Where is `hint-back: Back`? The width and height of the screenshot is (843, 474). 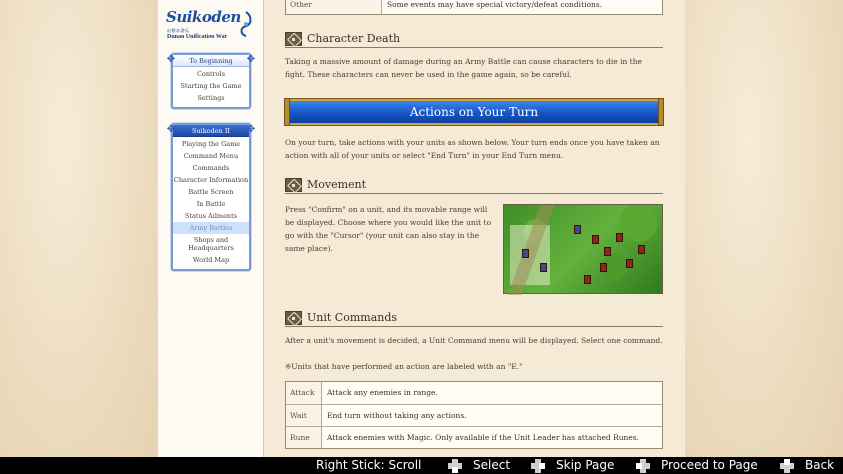
hint-back: Back is located at coordinates (806, 465).